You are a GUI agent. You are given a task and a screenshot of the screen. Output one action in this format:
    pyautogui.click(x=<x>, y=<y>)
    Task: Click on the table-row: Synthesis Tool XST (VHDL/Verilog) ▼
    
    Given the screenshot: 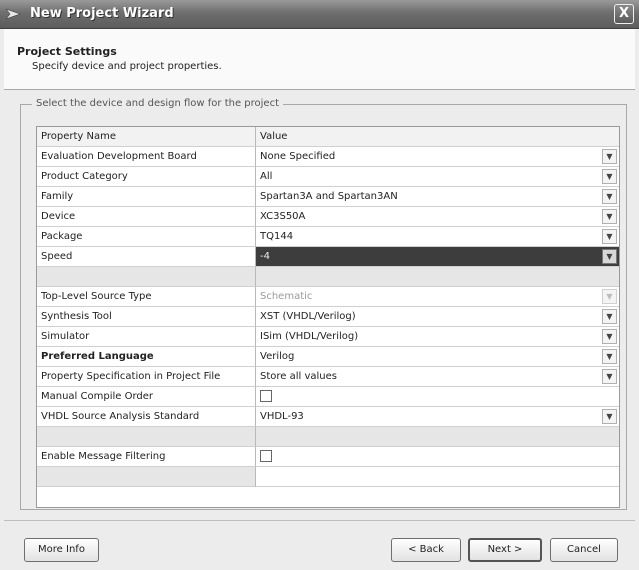 What is the action you would take?
    pyautogui.click(x=328, y=317)
    